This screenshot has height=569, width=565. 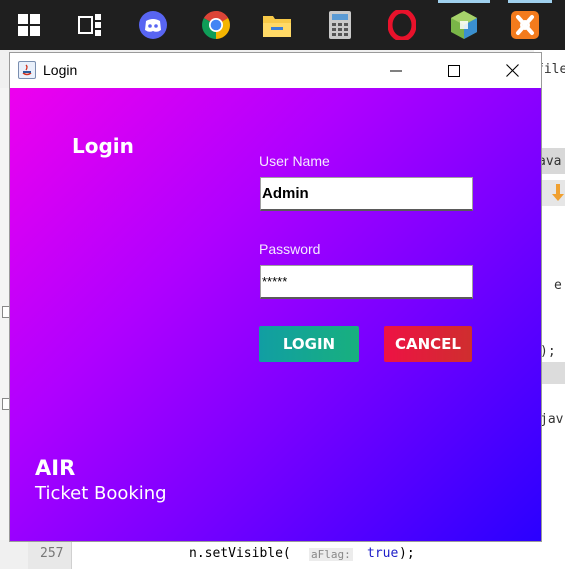 I want to click on close-icon, so click(x=512, y=70).